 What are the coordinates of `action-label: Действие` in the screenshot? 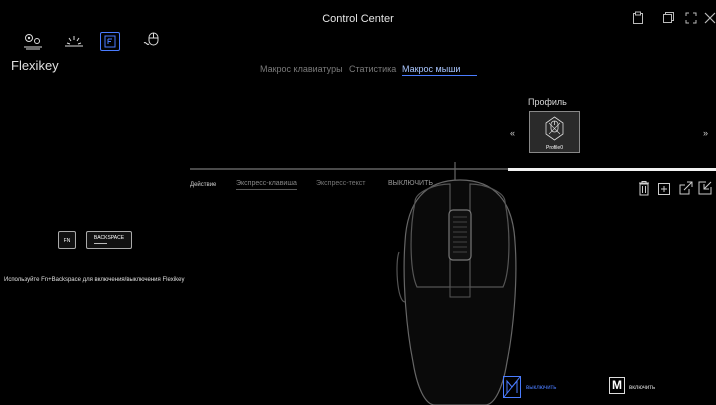 It's located at (203, 185).